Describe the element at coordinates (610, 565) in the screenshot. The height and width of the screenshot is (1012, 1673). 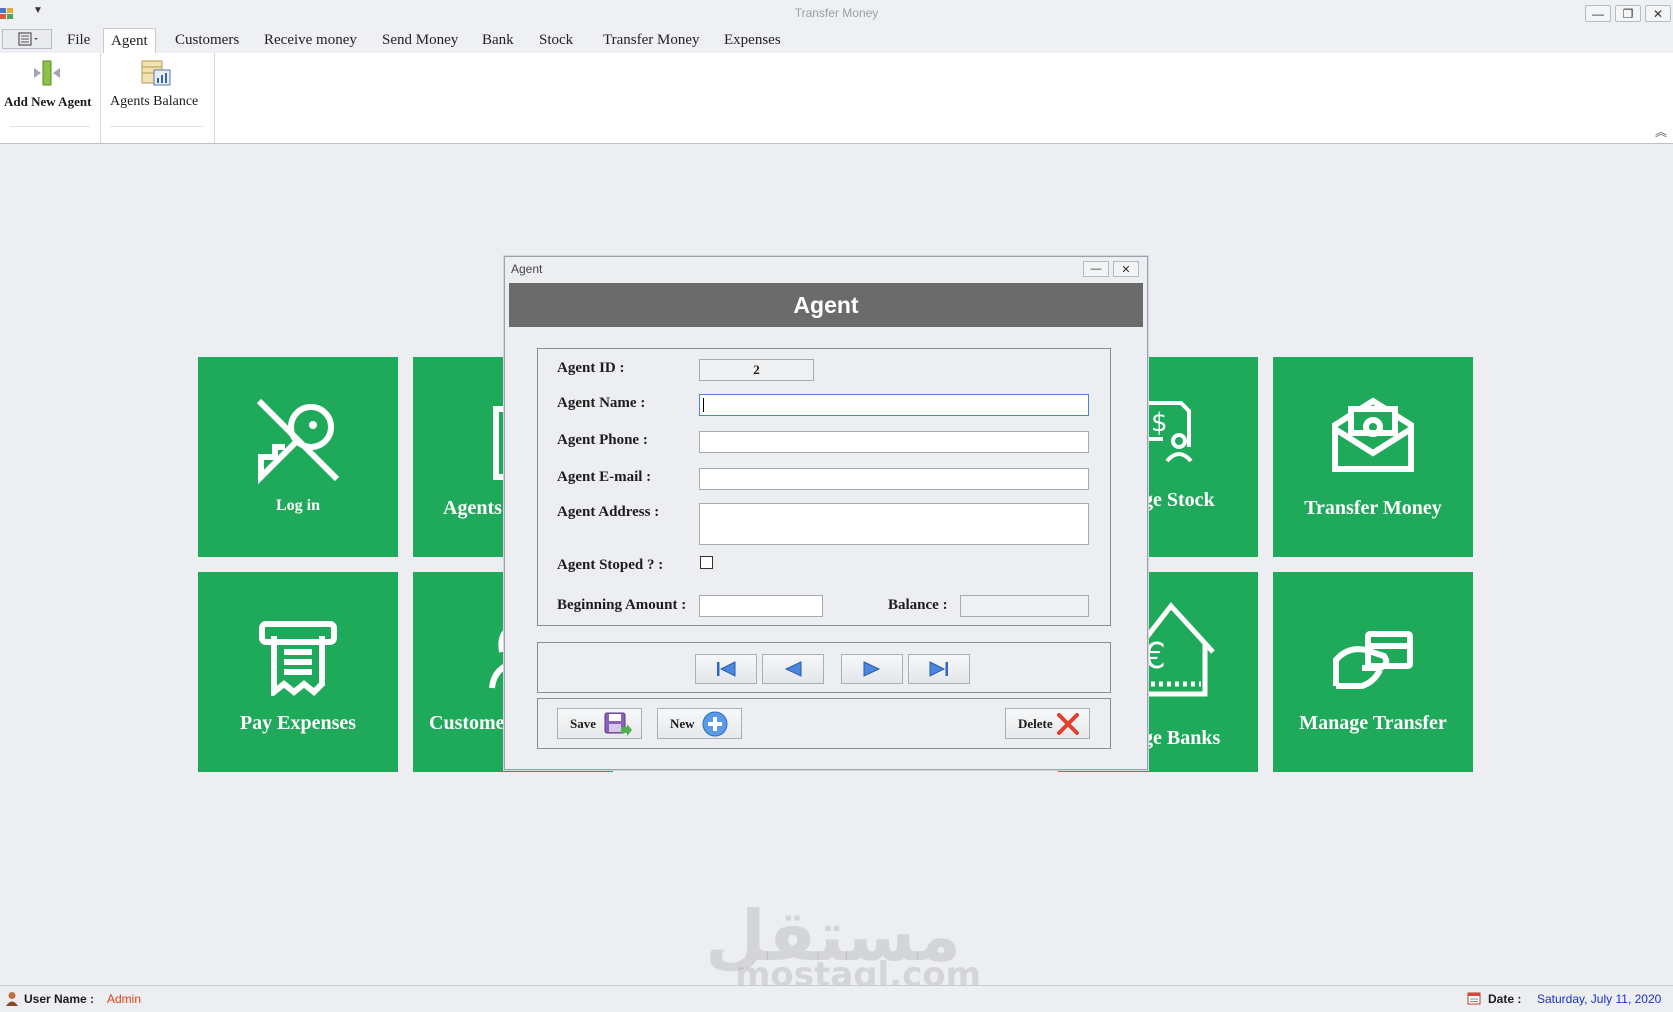
I see `agent-stoped-label: Agent Stoped ? :` at that location.